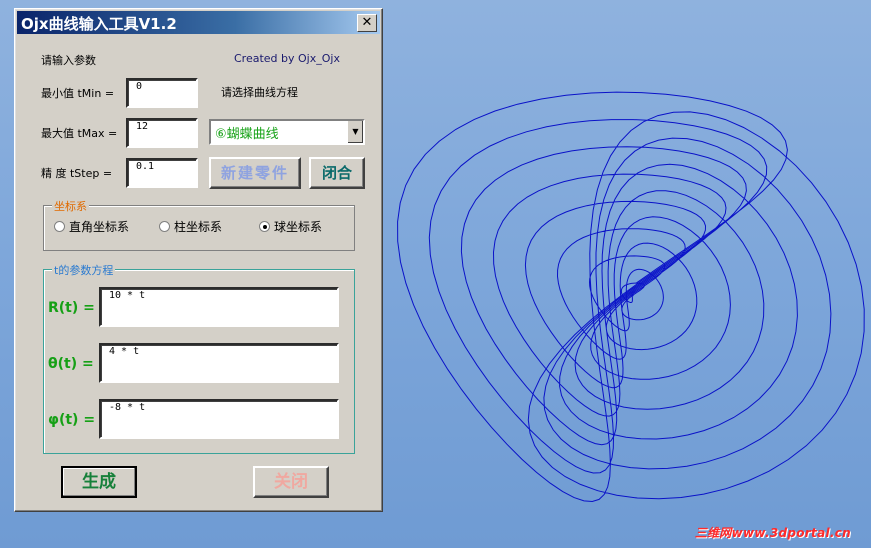  Describe the element at coordinates (255, 173) in the screenshot. I see `new-part-button: 新建零件` at that location.